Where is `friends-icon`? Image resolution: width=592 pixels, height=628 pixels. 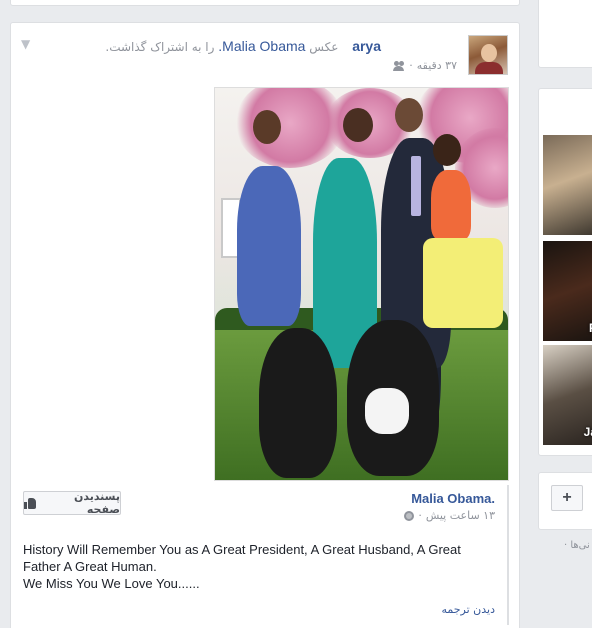
friends-icon is located at coordinates (399, 65).